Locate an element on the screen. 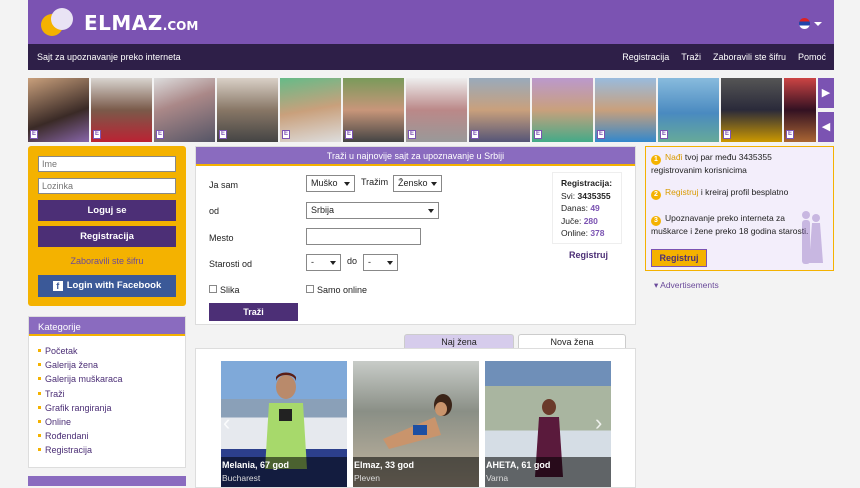 The image size is (860, 488). serbia-flag-icon is located at coordinates (804, 23).